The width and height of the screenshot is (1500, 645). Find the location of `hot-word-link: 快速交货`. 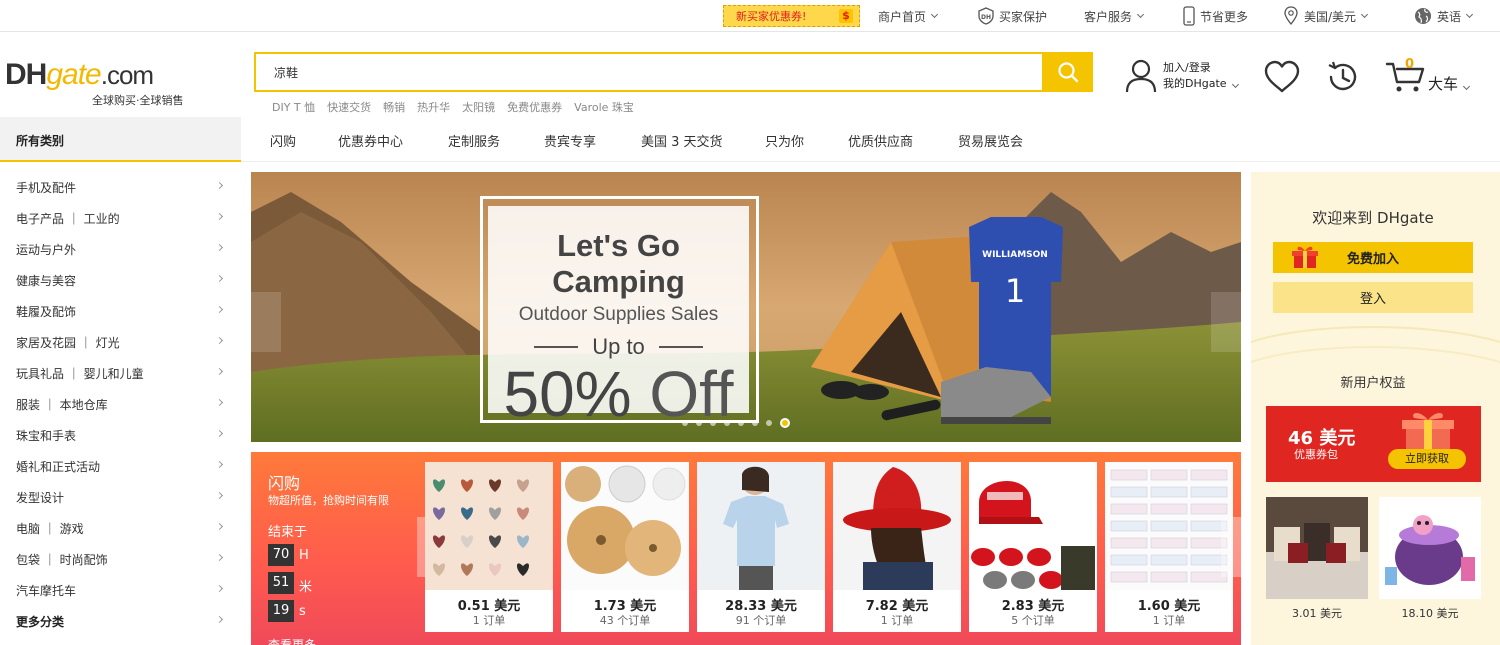

hot-word-link: 快速交货 is located at coordinates (349, 107).